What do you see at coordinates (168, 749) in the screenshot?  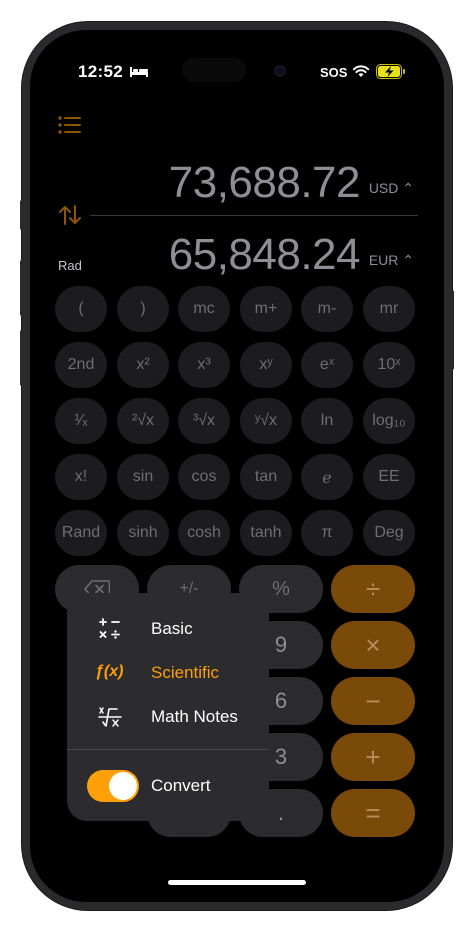 I see `menu-divider` at bounding box center [168, 749].